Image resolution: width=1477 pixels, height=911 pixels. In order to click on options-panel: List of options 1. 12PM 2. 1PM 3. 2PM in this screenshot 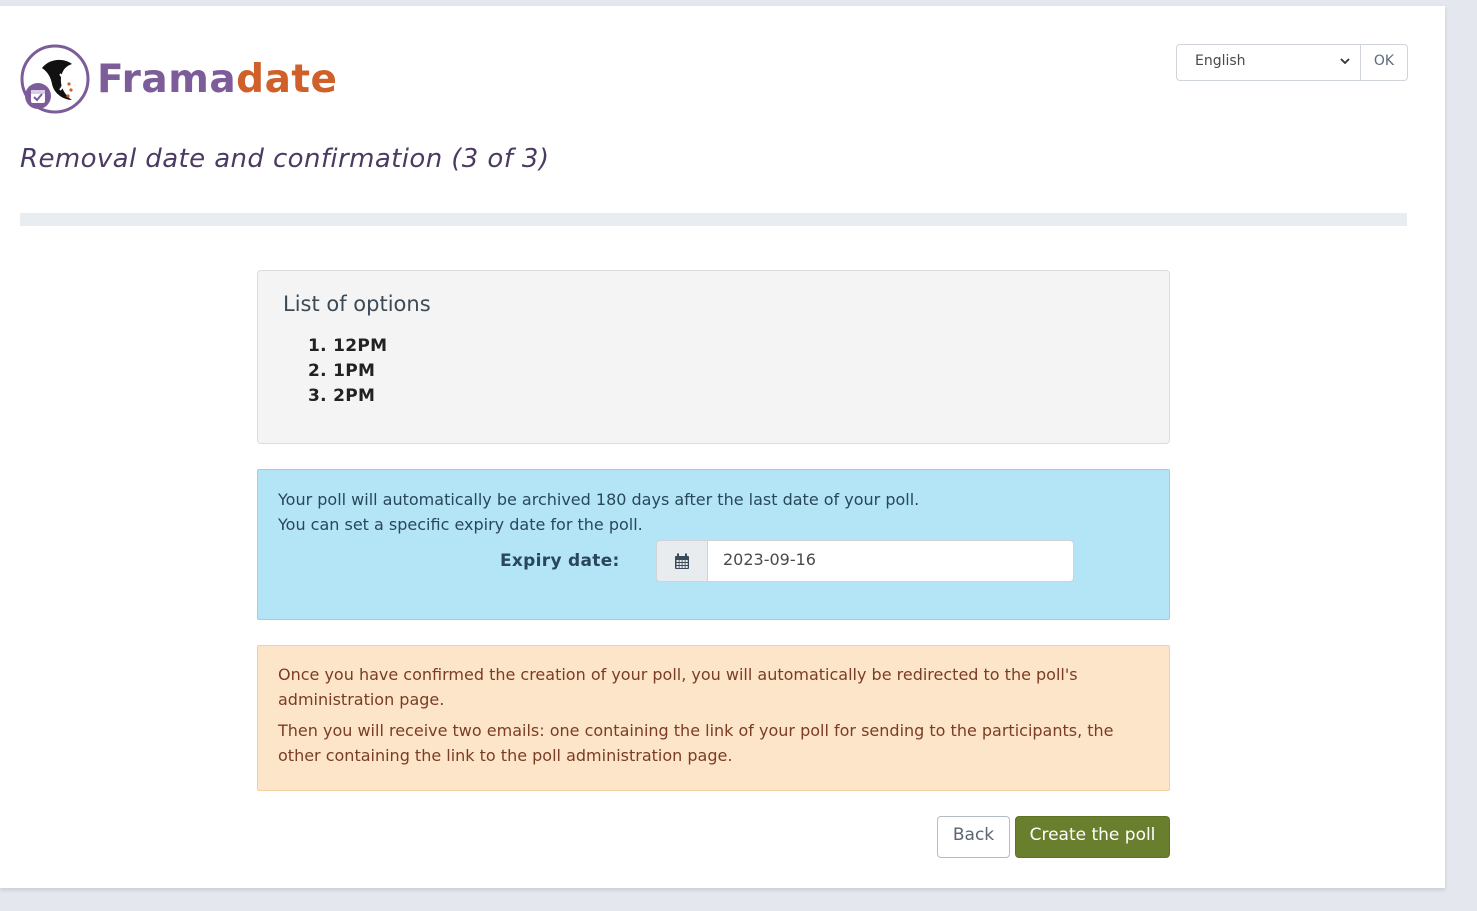, I will do `click(713, 357)`.